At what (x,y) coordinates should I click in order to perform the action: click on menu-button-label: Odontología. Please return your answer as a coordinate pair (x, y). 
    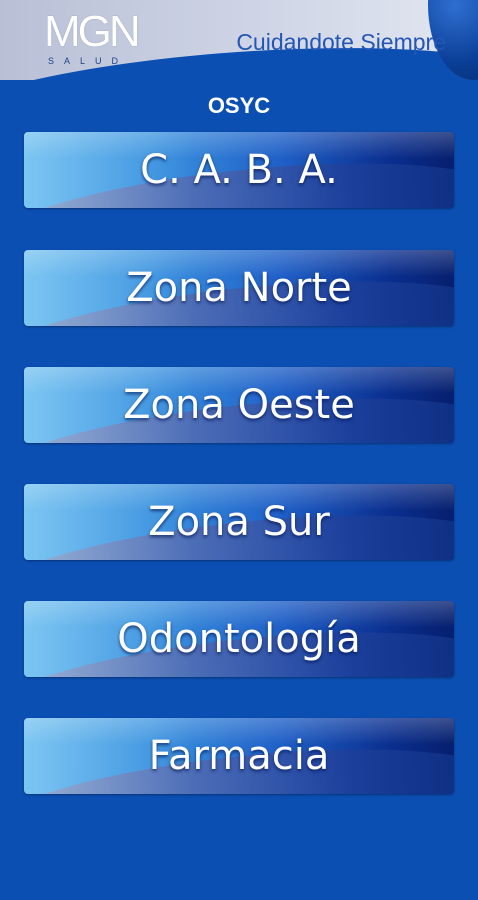
    Looking at the image, I should click on (239, 639).